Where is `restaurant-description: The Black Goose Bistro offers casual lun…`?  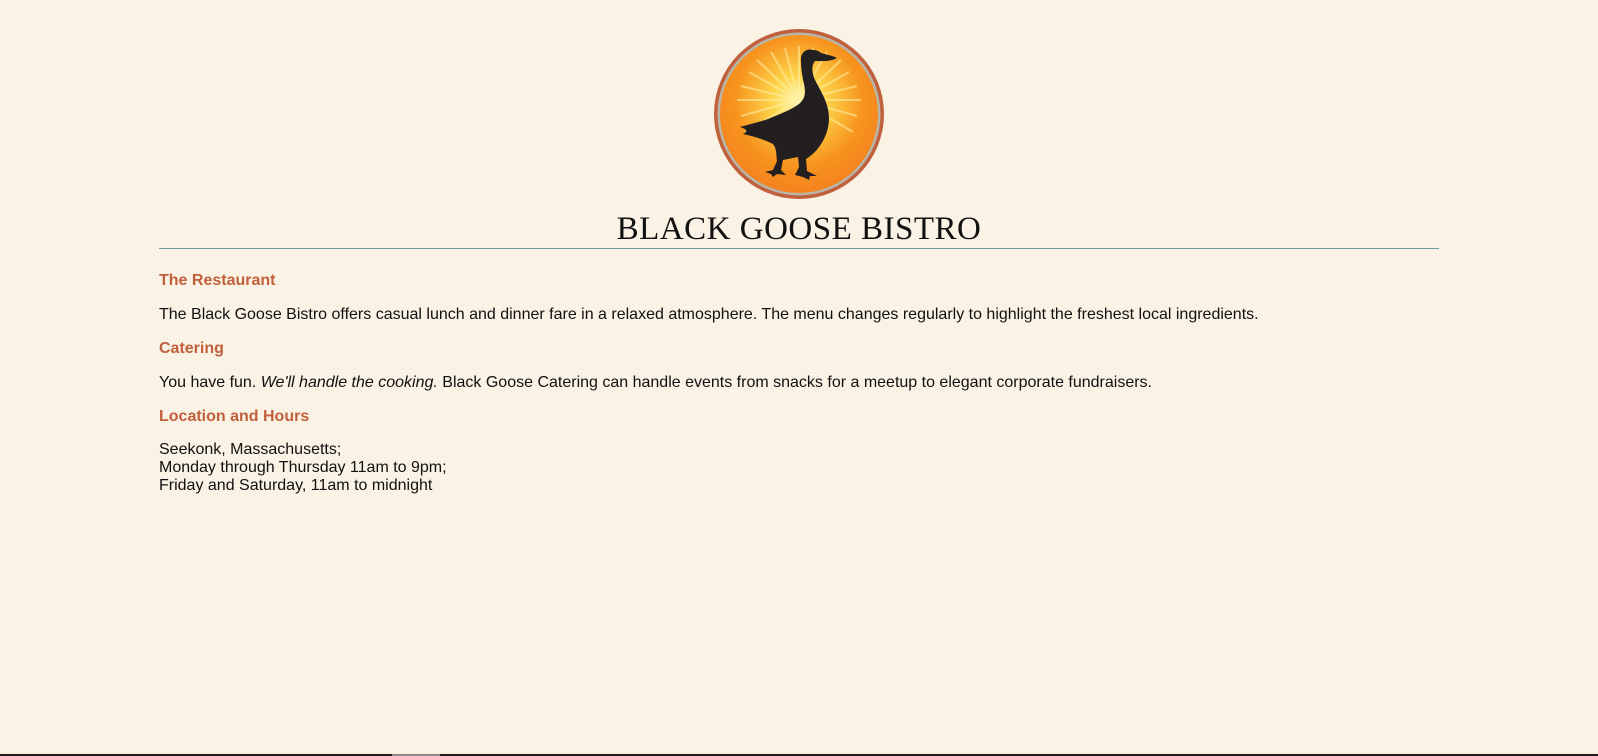
restaurant-description: The Black Goose Bistro offers casual lun… is located at coordinates (709, 314).